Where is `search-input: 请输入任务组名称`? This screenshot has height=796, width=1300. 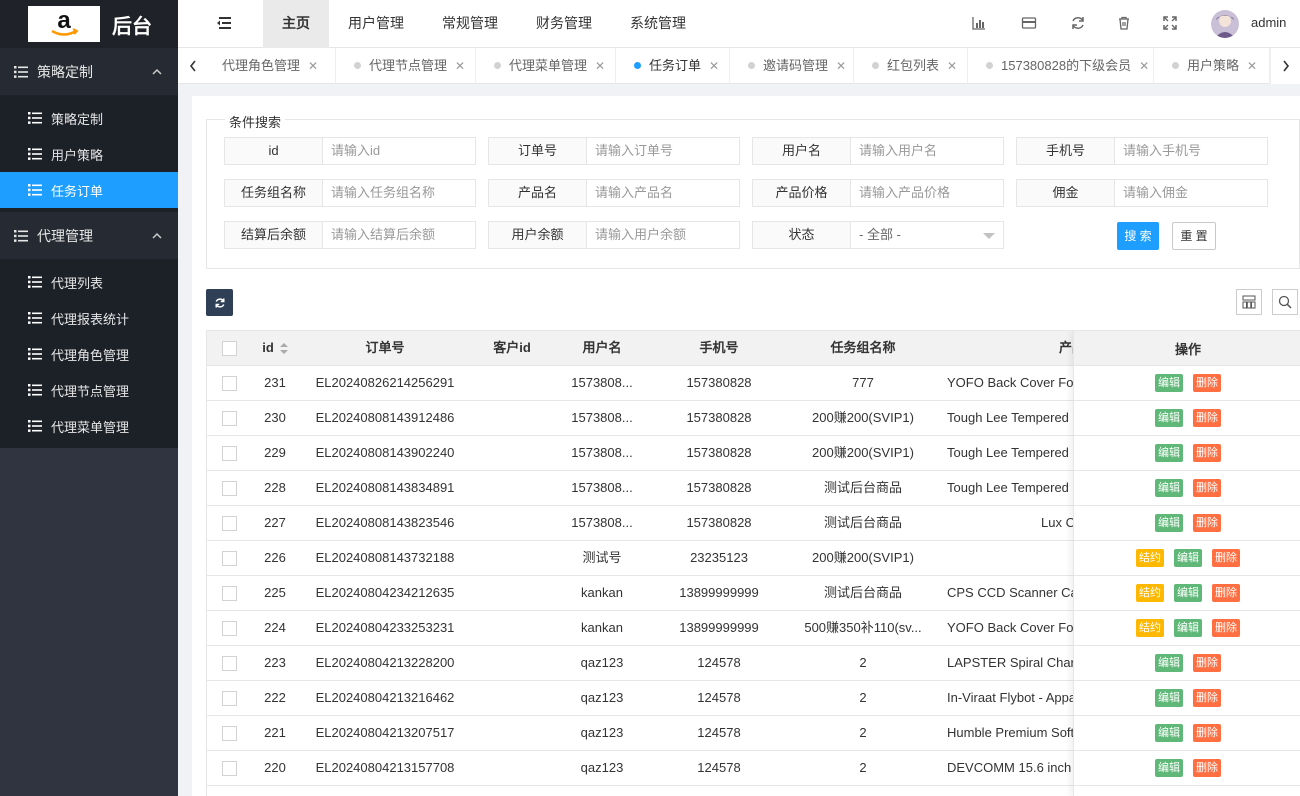
search-input: 请输入任务组名称 is located at coordinates (399, 193).